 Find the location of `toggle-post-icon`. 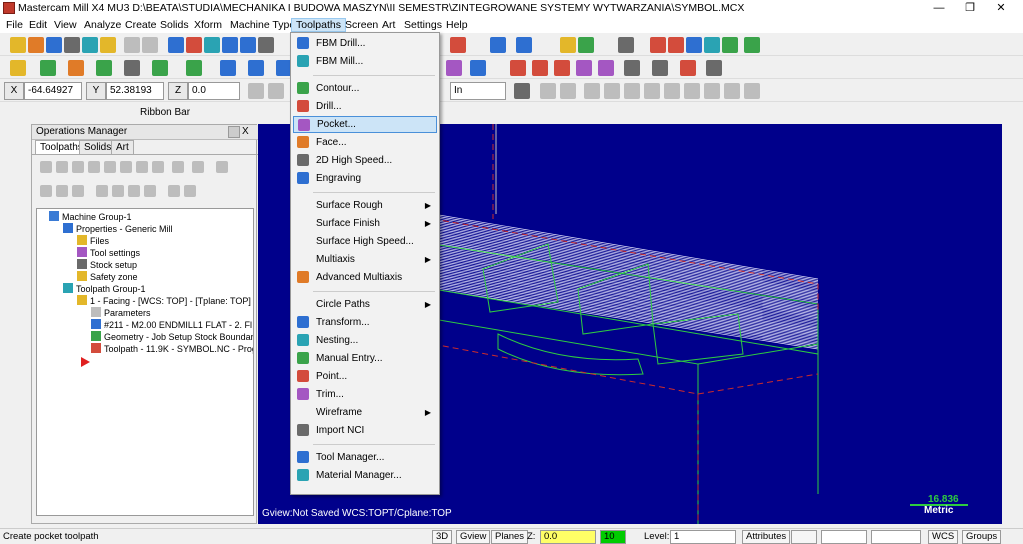

toggle-post-icon is located at coordinates (78, 191).